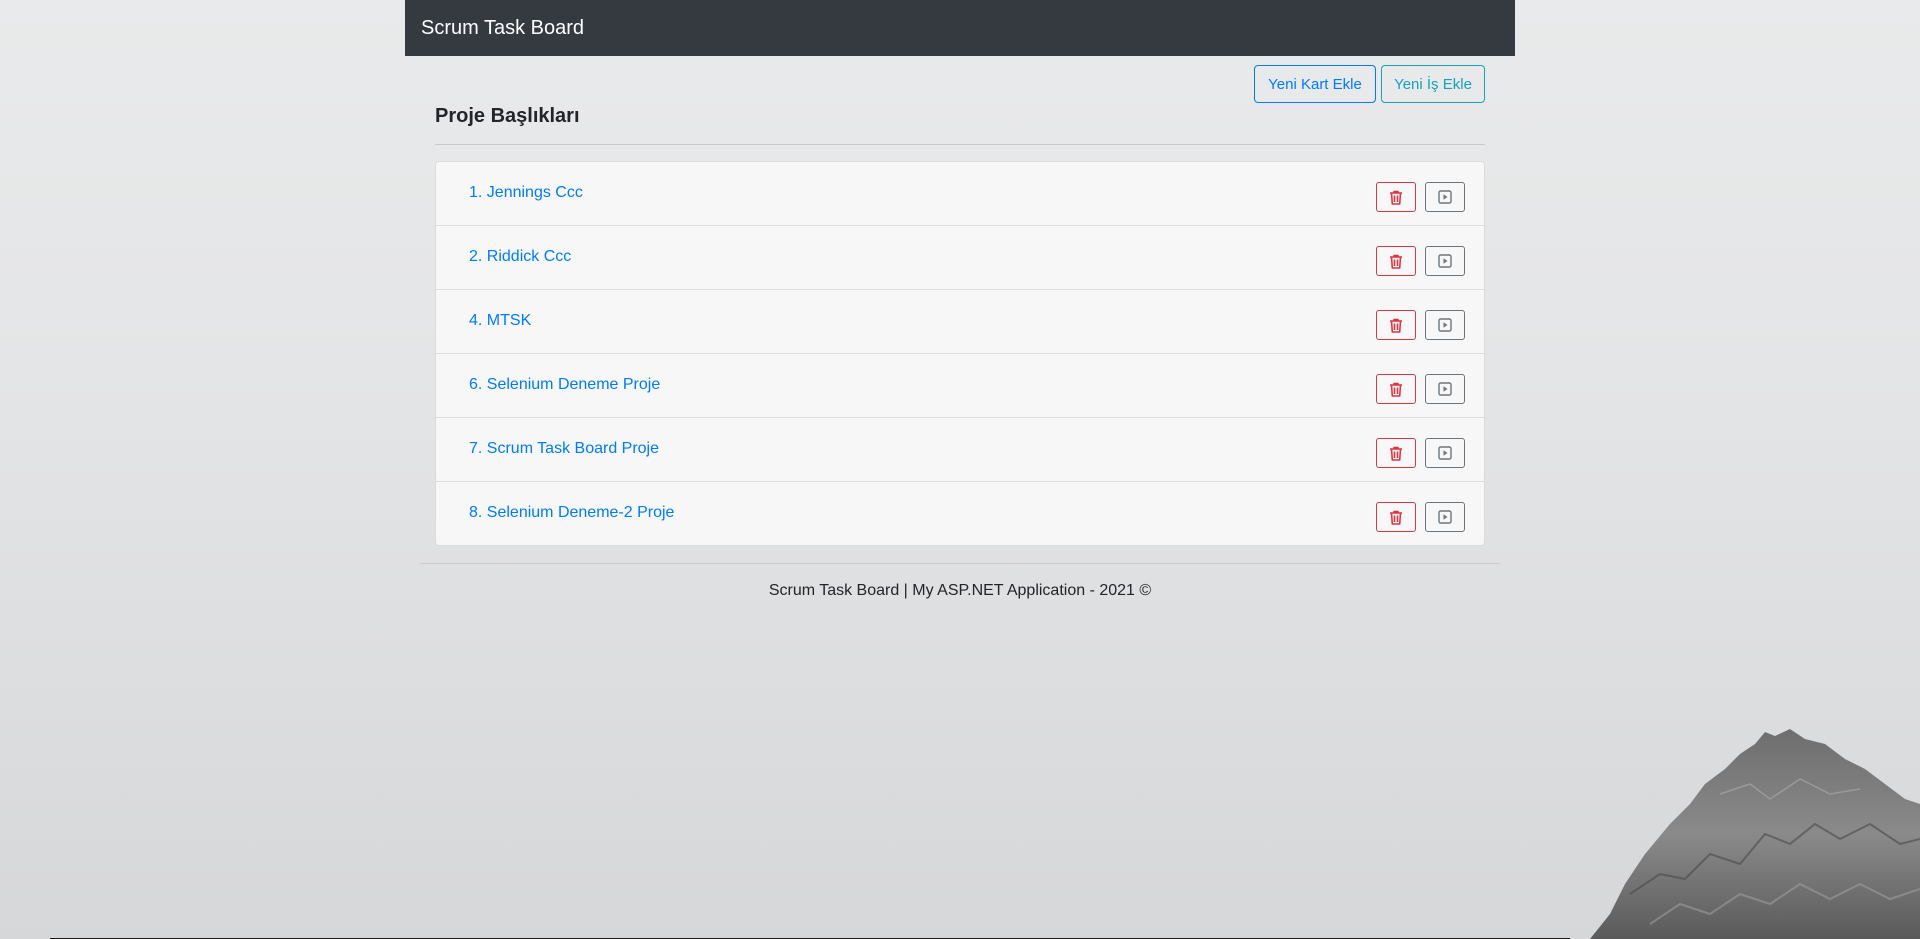  I want to click on title-divider, so click(960, 144).